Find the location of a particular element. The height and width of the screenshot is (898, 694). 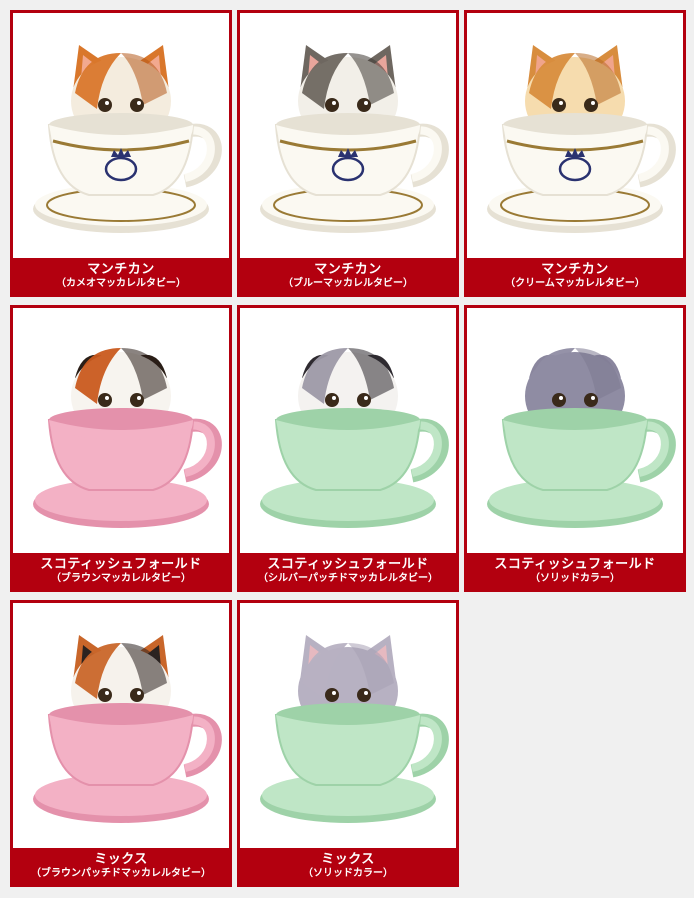

product-caption: スコティッシュフォールド （ブラウンマッカレルタビー） is located at coordinates (121, 571).